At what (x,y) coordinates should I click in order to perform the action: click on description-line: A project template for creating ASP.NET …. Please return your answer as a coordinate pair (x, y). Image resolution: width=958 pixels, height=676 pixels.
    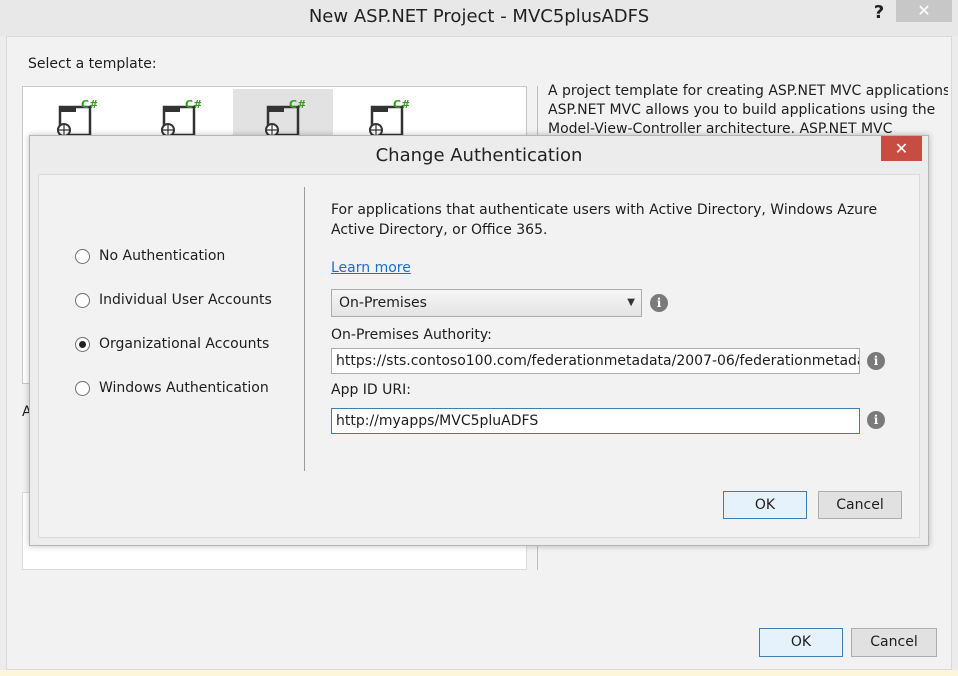
    Looking at the image, I should click on (748, 91).